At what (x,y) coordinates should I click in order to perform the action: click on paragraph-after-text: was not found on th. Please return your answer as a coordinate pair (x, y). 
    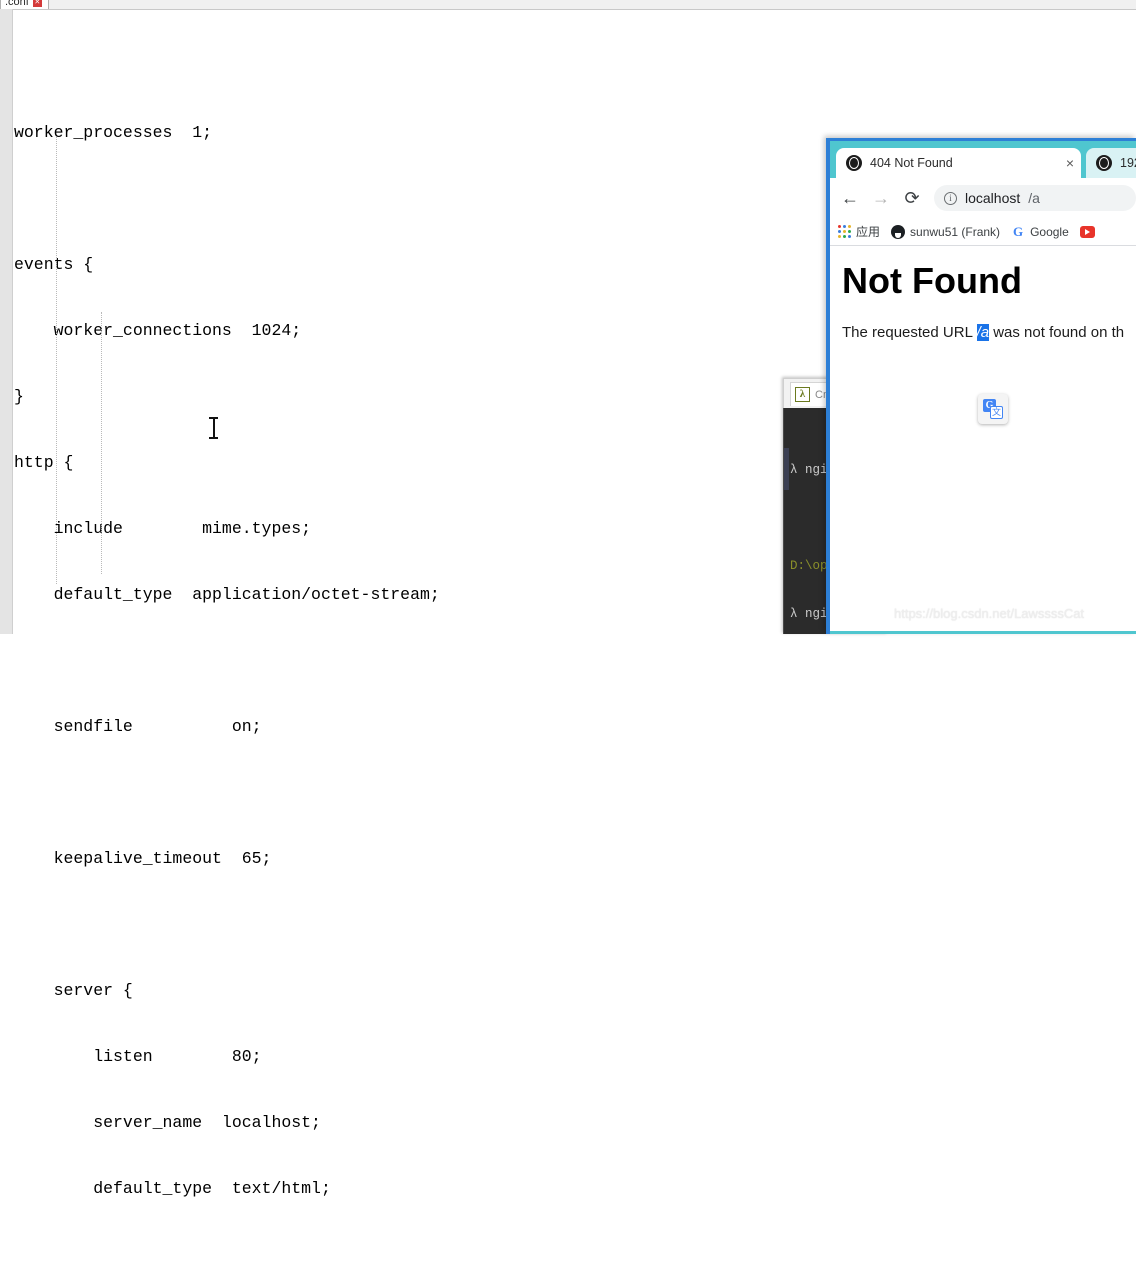
    Looking at the image, I should click on (1057, 332).